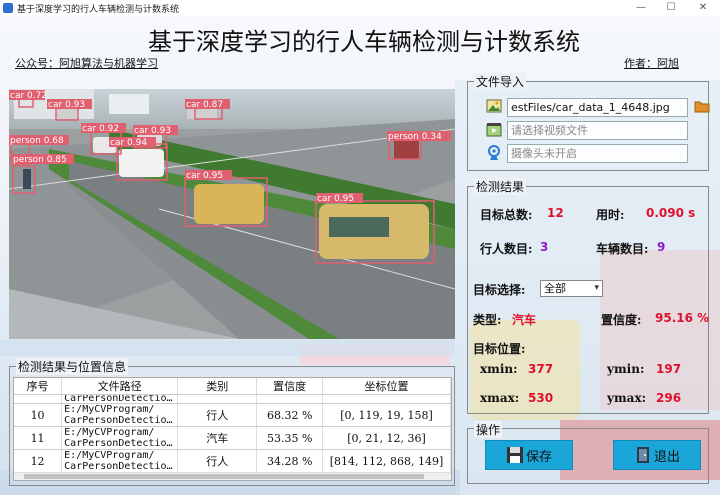  What do you see at coordinates (37, 141) in the screenshot?
I see `det-label: person 0.68` at bounding box center [37, 141].